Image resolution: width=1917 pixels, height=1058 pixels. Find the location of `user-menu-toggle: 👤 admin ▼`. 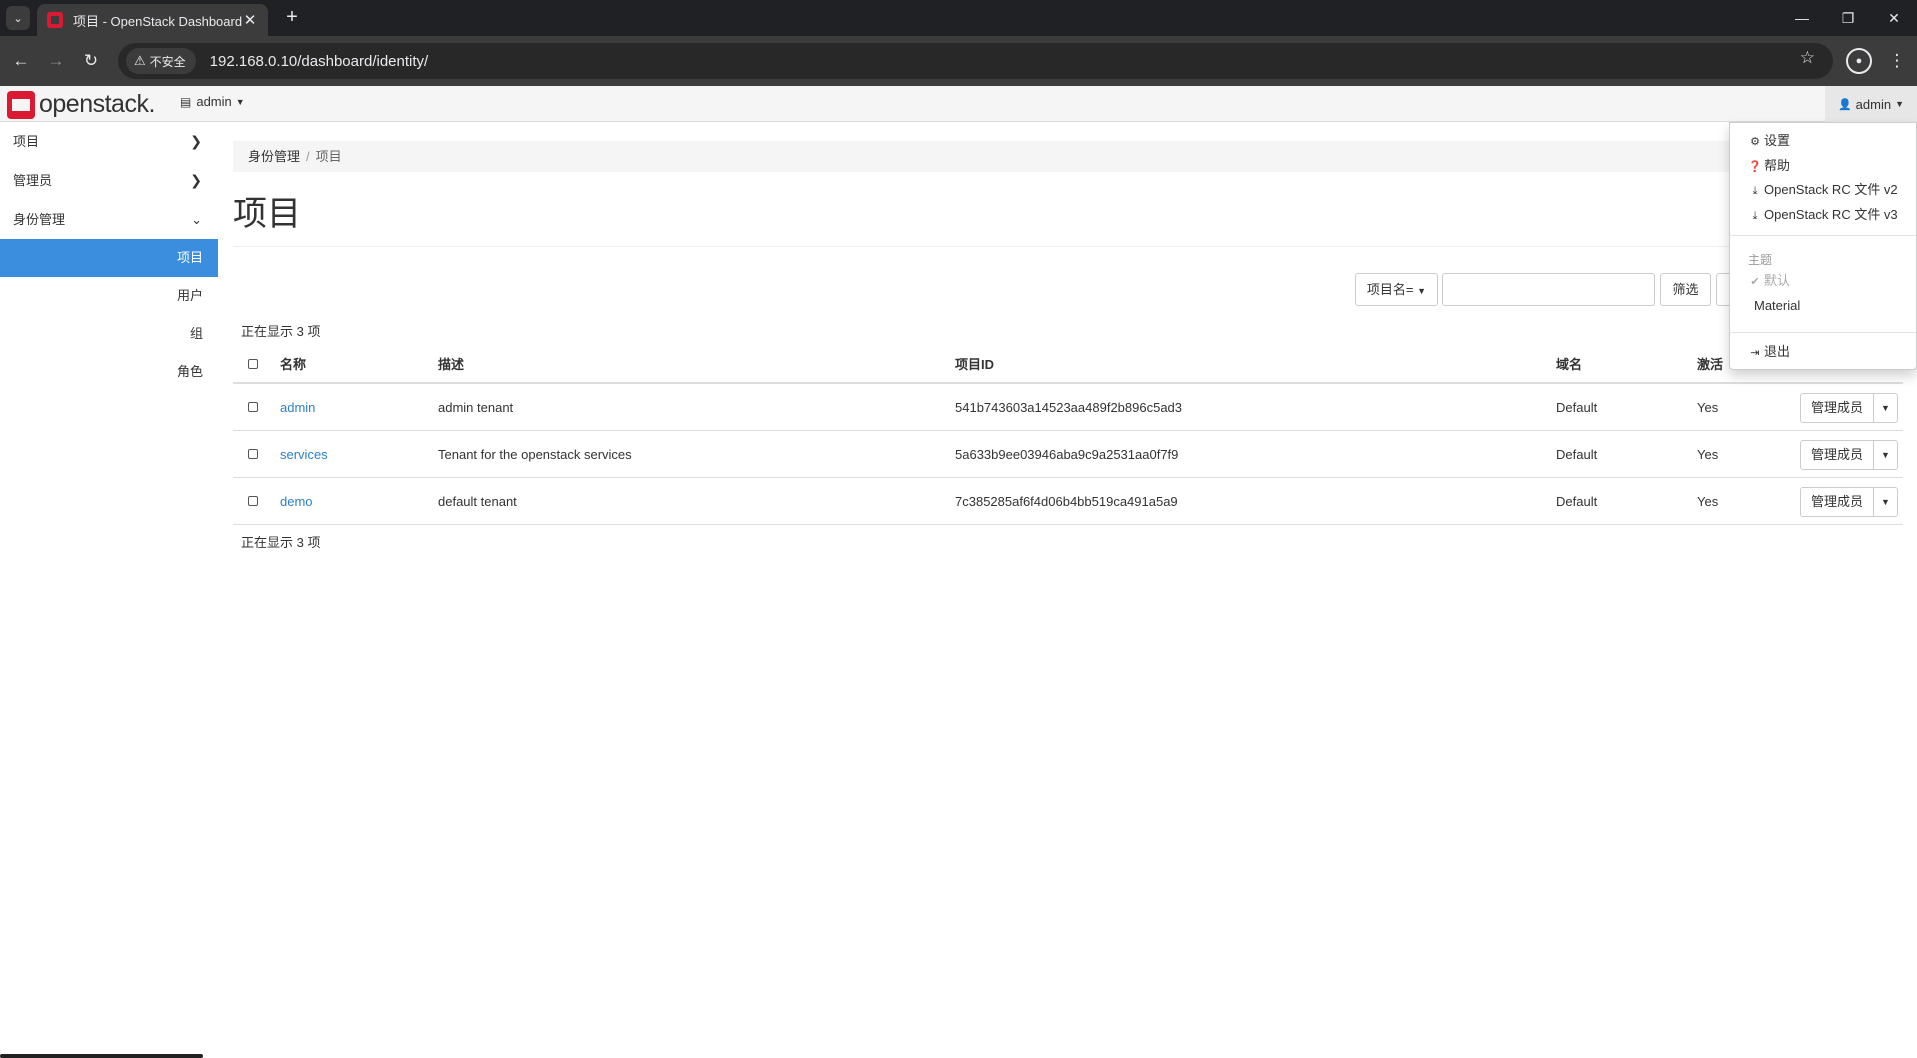

user-menu-toggle: 👤 admin ▼ is located at coordinates (1871, 104).